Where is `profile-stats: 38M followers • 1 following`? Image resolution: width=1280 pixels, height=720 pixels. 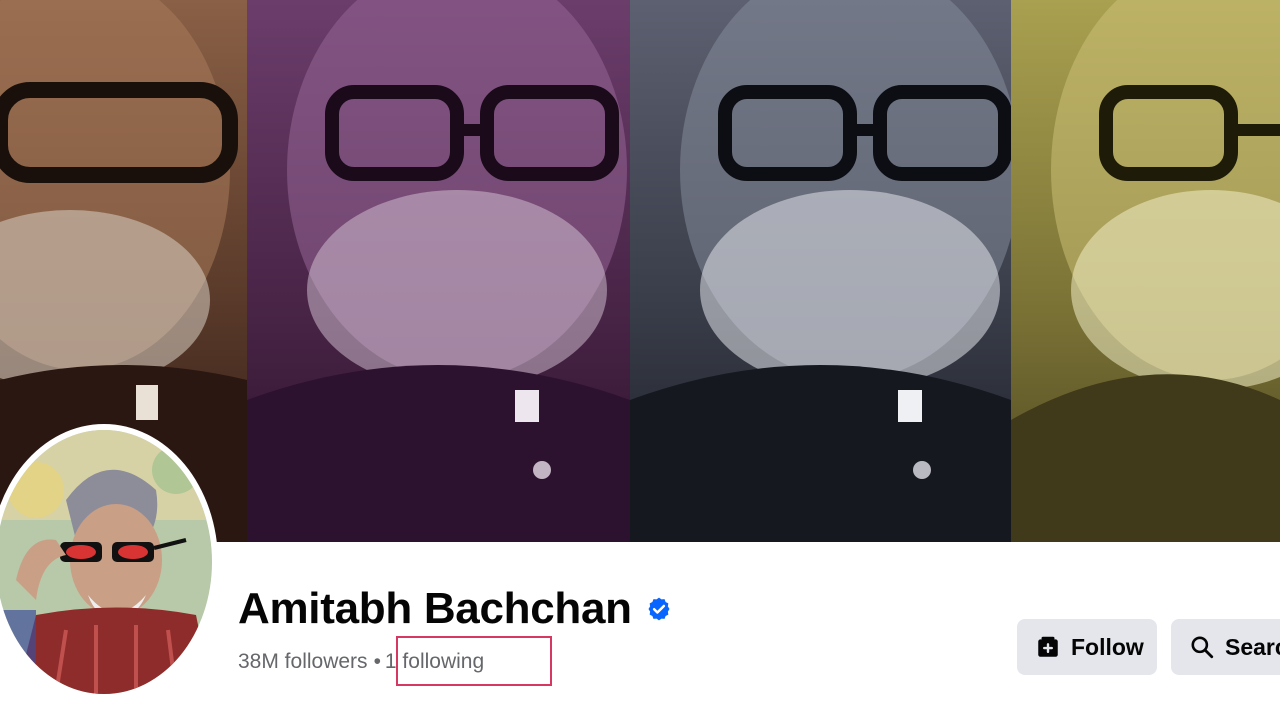 profile-stats: 38M followers • 1 following is located at coordinates (361, 662).